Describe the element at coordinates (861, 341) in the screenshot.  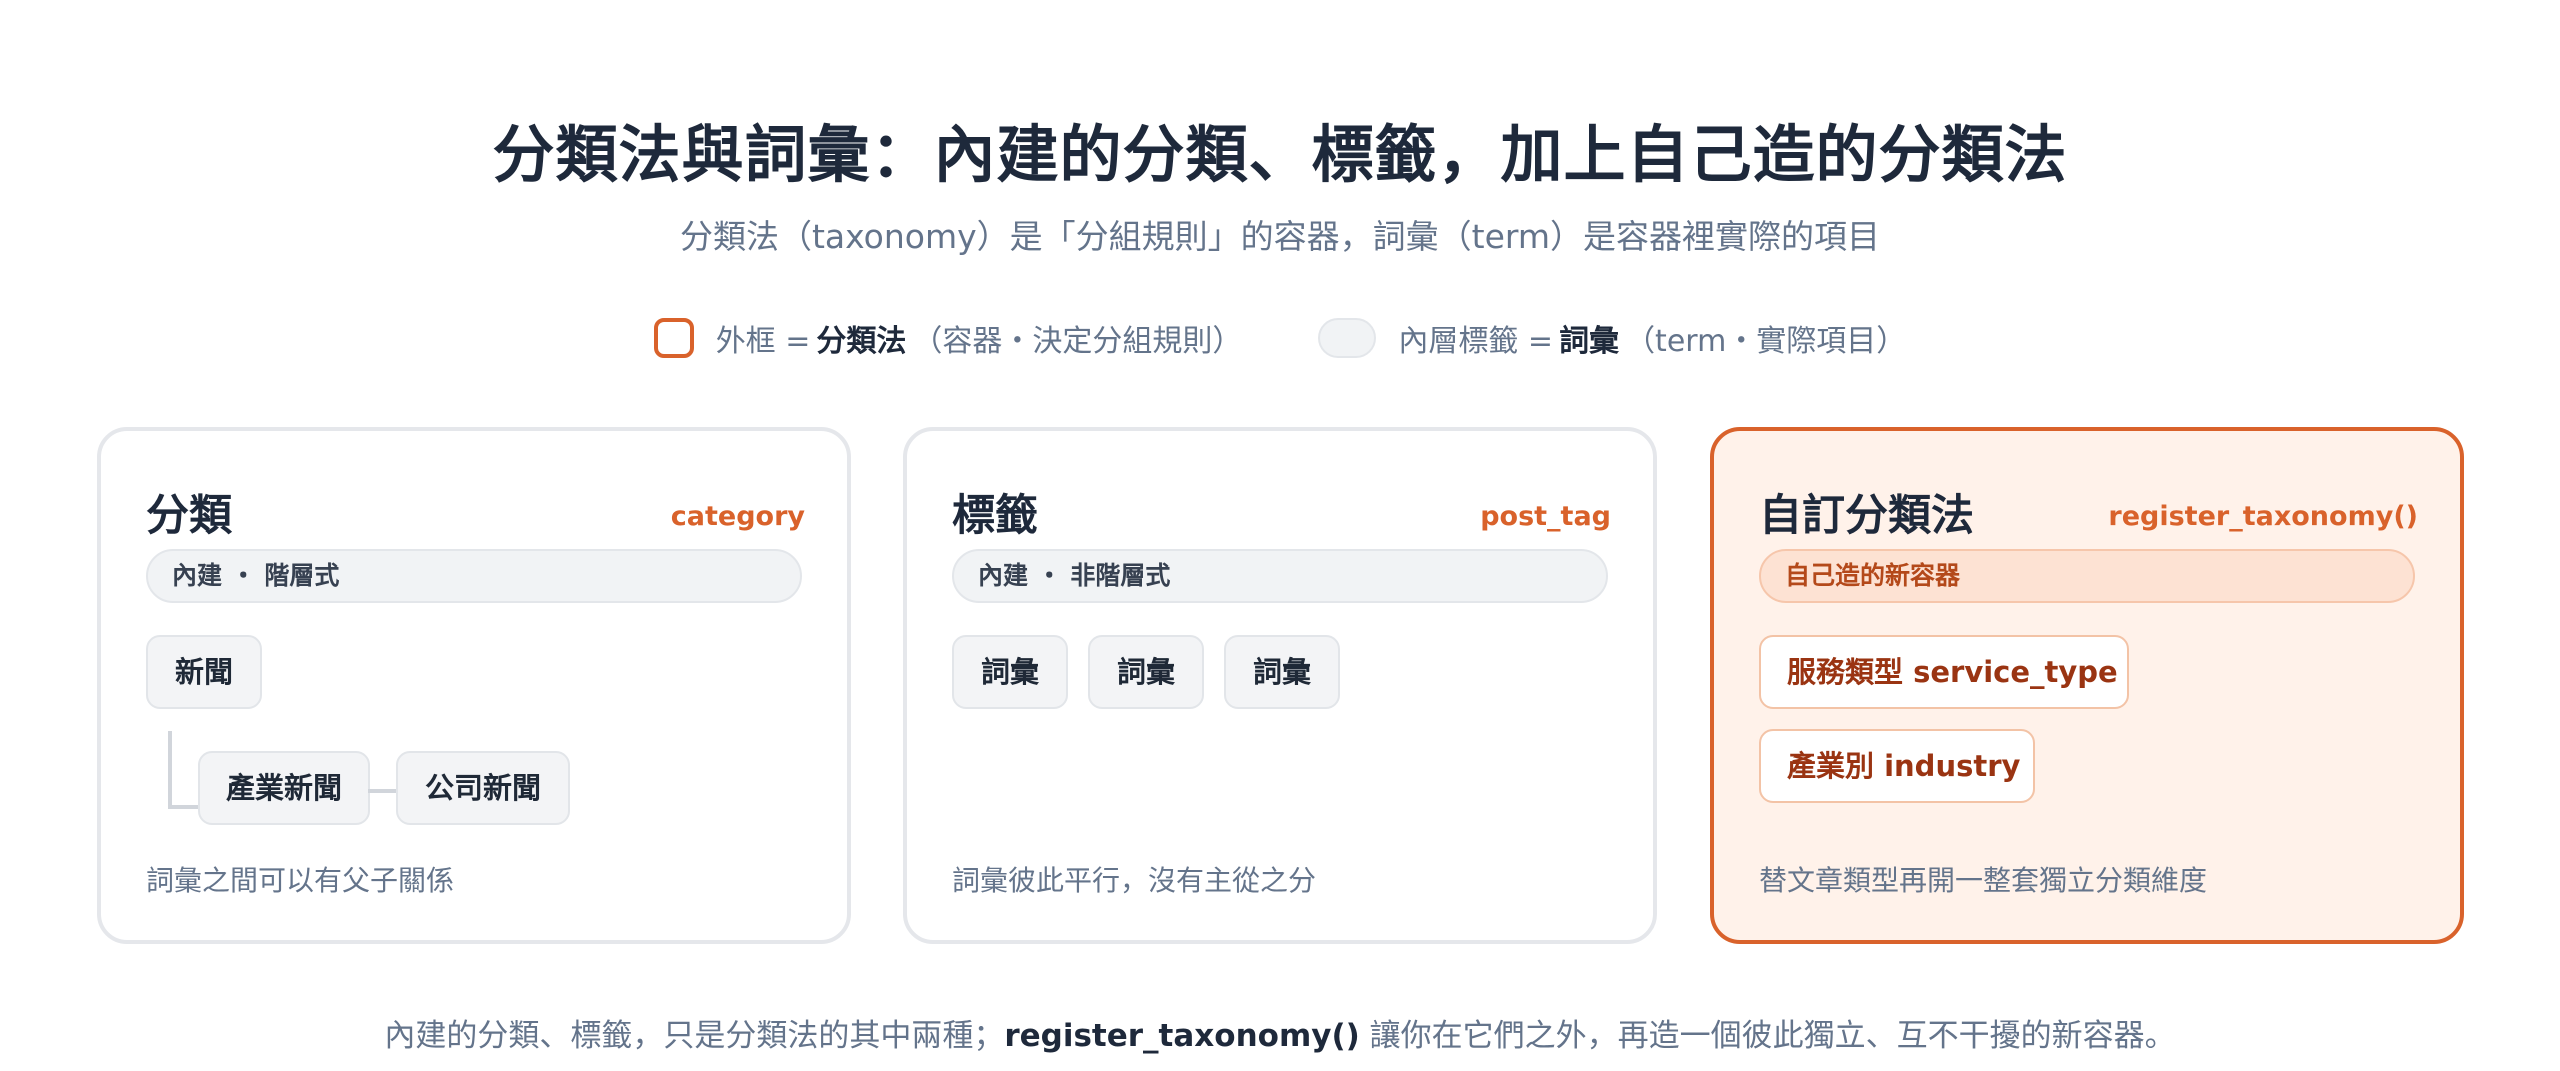
I see `legend-taxonomy-term: 分類法` at that location.